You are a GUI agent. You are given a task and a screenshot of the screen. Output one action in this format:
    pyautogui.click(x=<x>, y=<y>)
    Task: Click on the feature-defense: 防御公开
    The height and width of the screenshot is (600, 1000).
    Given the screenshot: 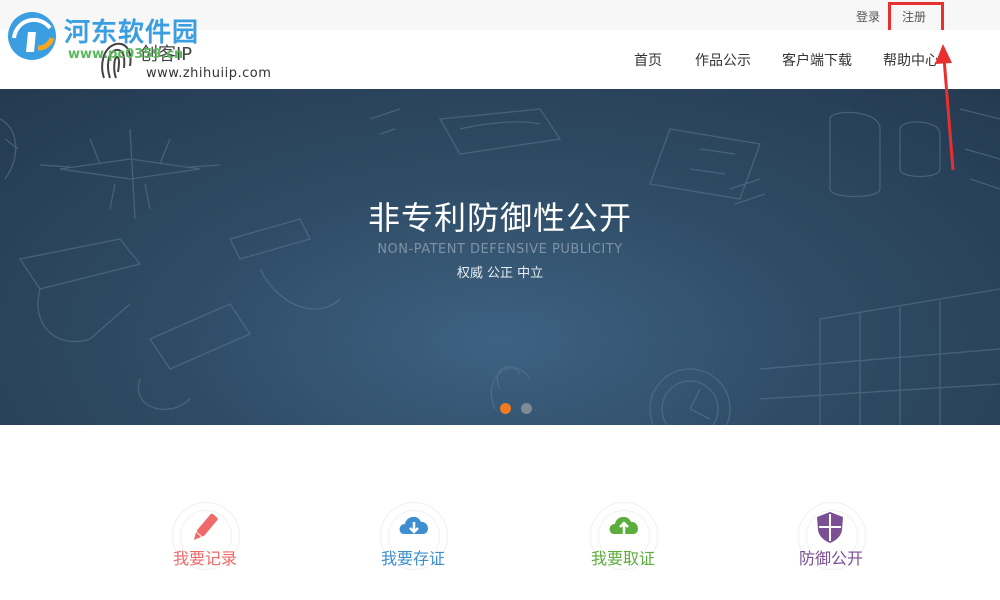 What is the action you would take?
    pyautogui.click(x=828, y=548)
    